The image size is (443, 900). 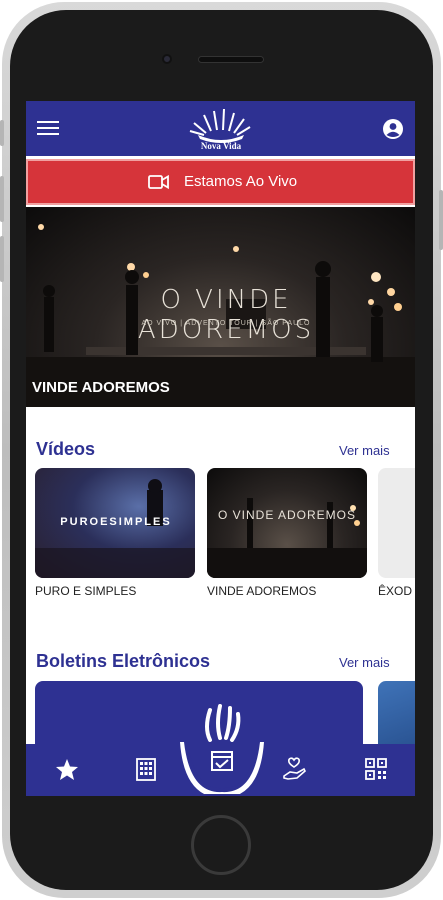 What do you see at coordinates (85, 591) in the screenshot?
I see `video-title: PURO E SIMPLES` at bounding box center [85, 591].